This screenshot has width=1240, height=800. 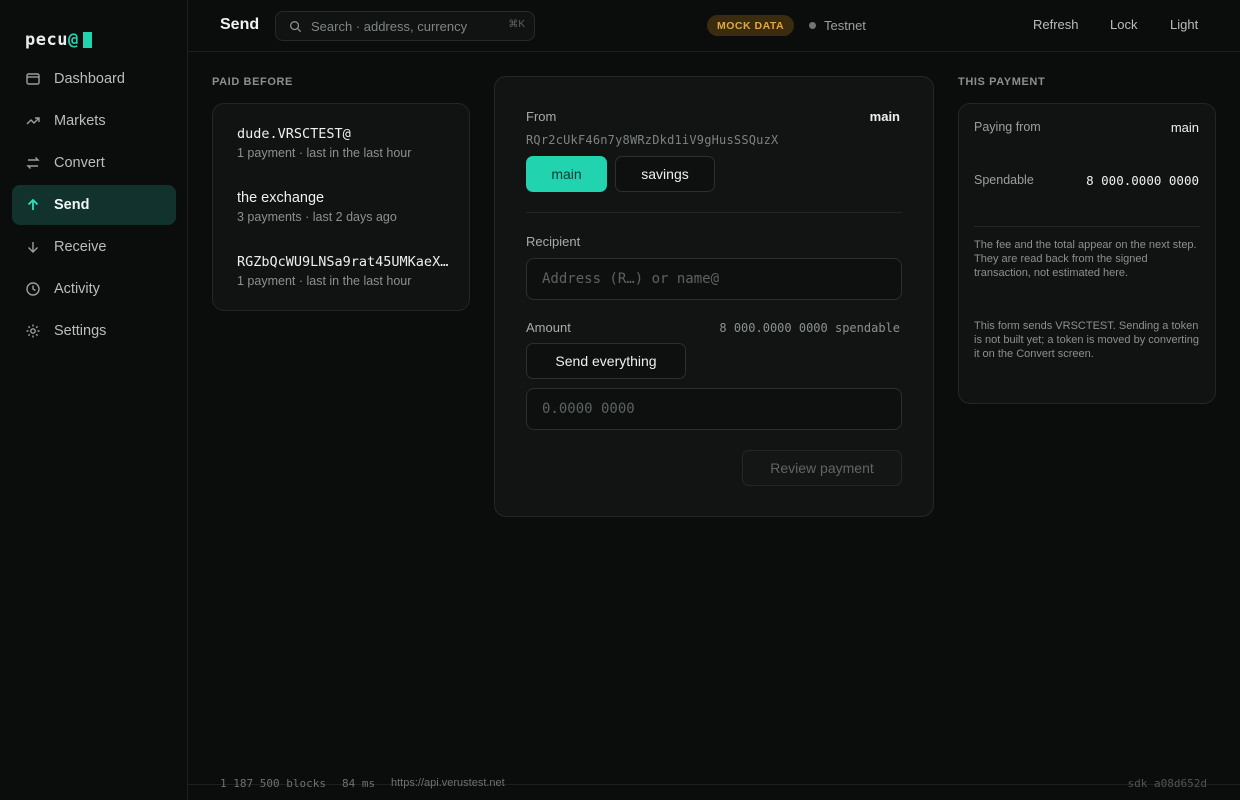 What do you see at coordinates (240, 24) in the screenshot?
I see `page-title: Send` at bounding box center [240, 24].